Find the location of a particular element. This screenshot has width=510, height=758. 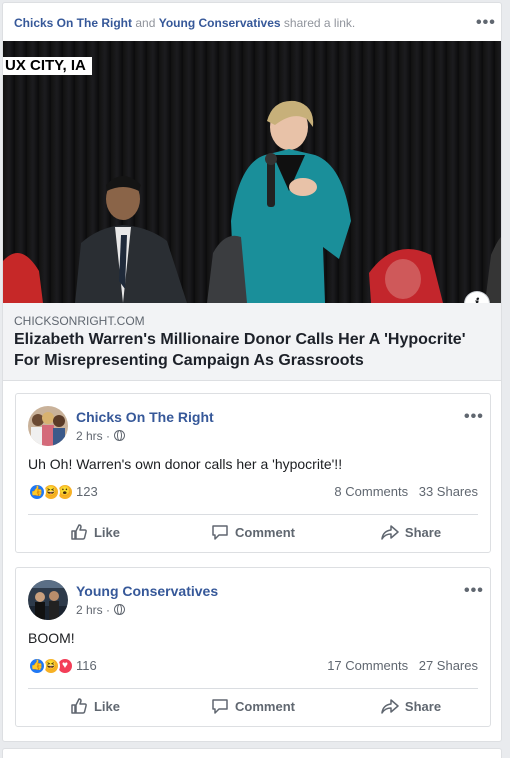

man-suit is located at coordinates (131, 264).